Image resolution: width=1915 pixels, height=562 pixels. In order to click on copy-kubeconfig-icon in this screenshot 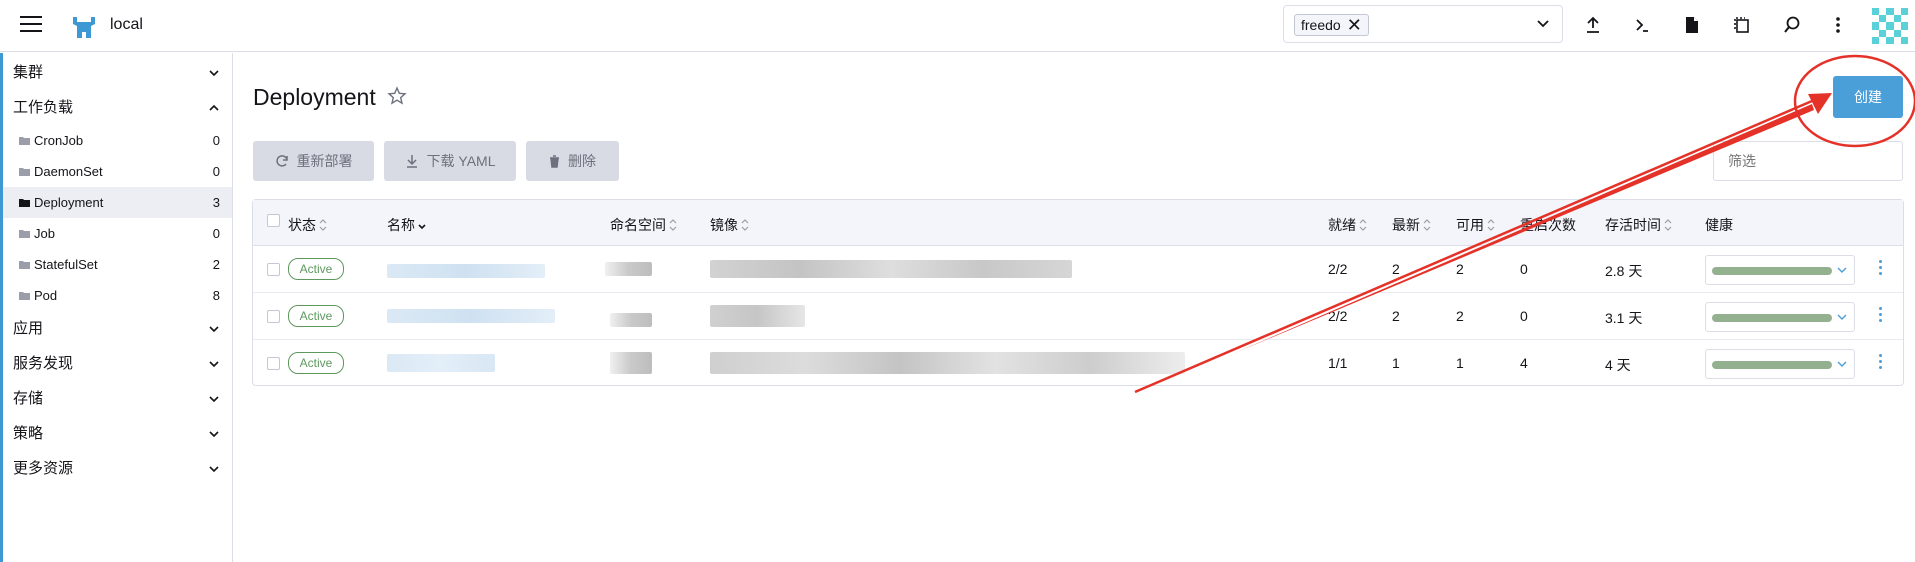, I will do `click(1742, 25)`.